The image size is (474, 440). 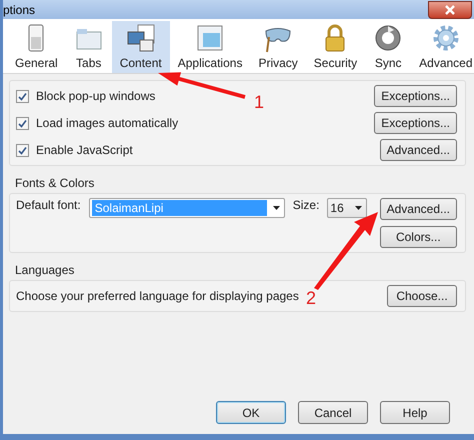 What do you see at coordinates (107, 123) in the screenshot?
I see `checkbox-label: Load images automatically` at bounding box center [107, 123].